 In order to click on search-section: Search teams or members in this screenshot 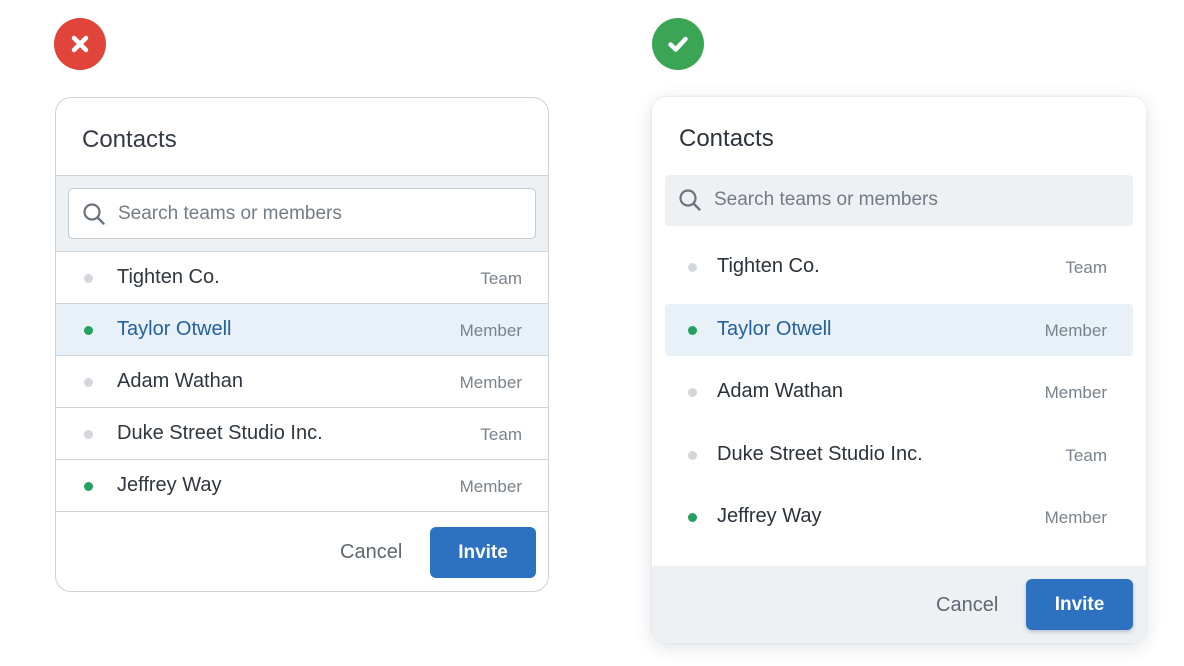, I will do `click(302, 213)`.